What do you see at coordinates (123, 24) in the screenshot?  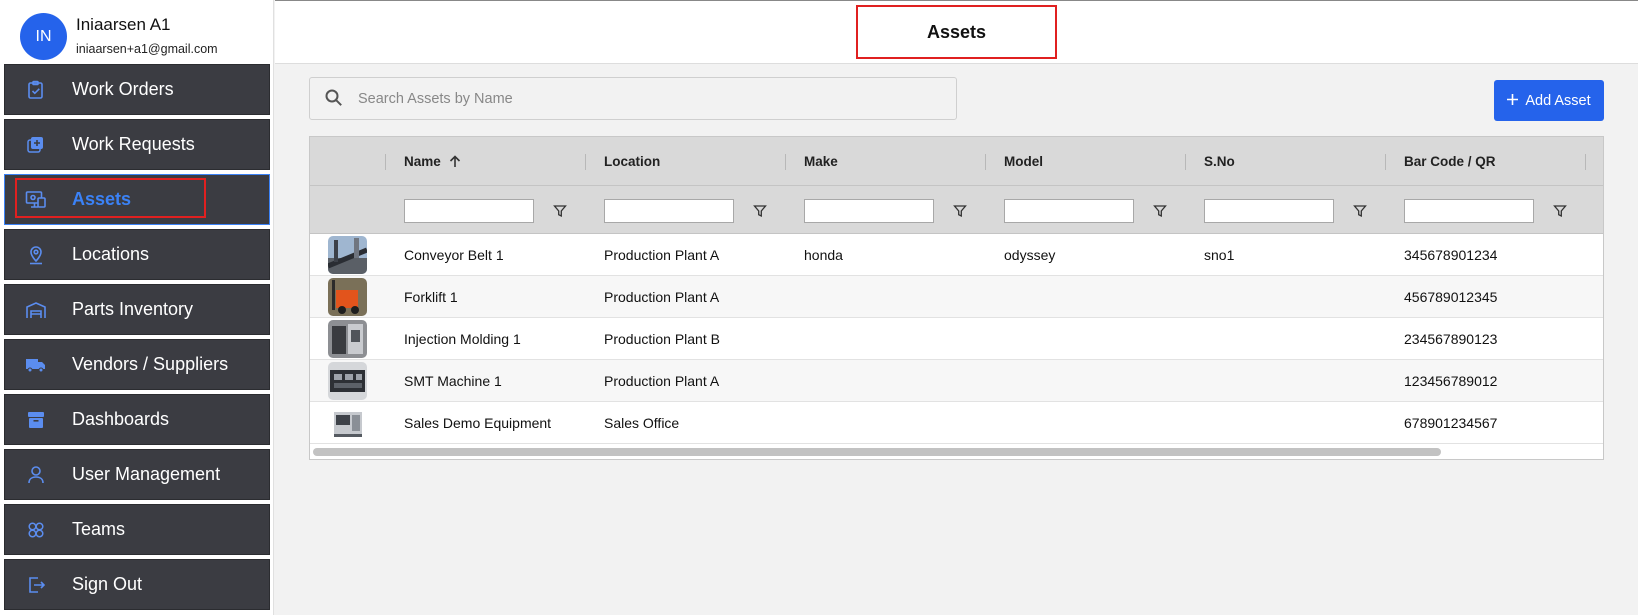 I see `user-name: Iniaarsen A1` at bounding box center [123, 24].